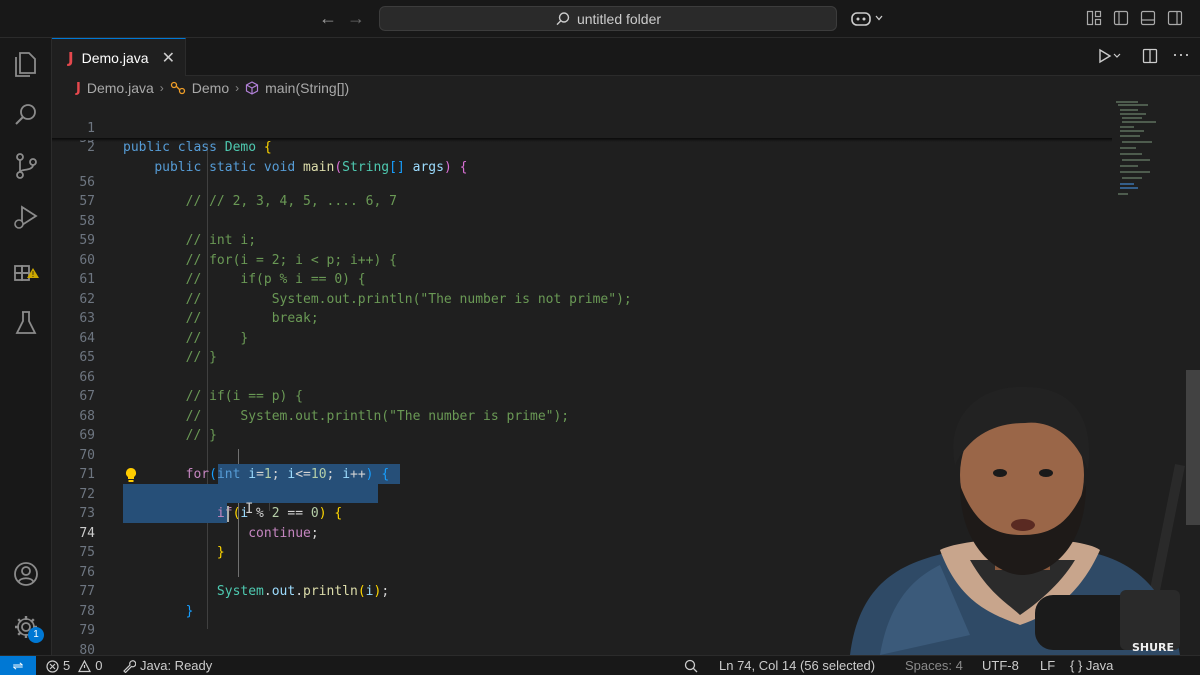 The height and width of the screenshot is (675, 1200). Describe the element at coordinates (1010, 515) in the screenshot. I see `presenter-webcam-overlay: SHURE` at that location.